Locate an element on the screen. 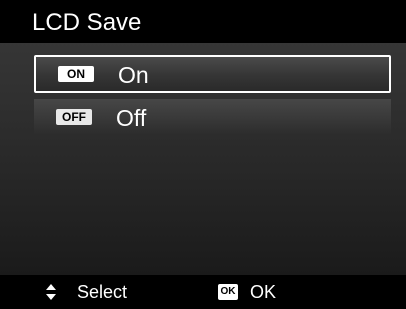 The image size is (406, 309). footer-select-label: Select is located at coordinates (102, 292).